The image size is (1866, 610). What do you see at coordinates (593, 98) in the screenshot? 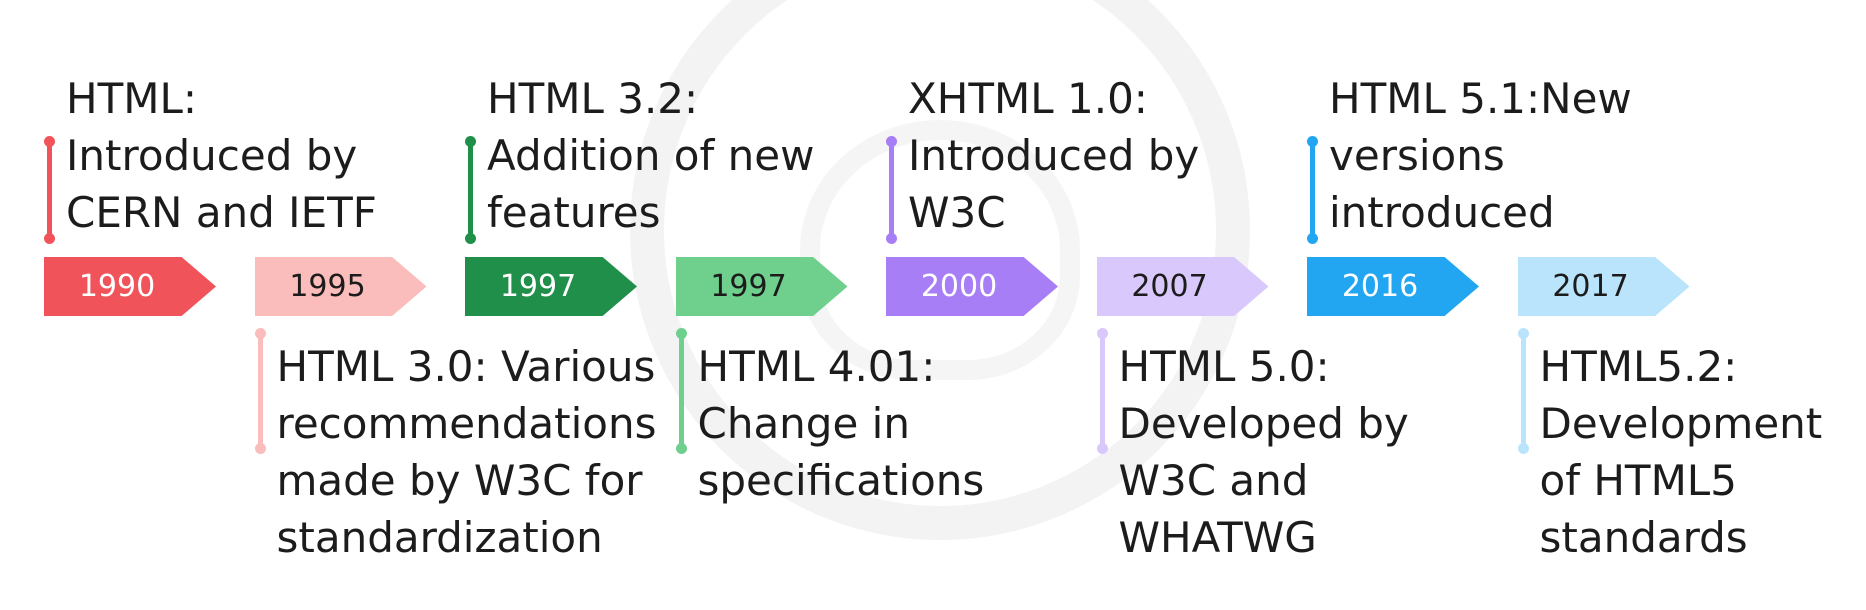
I see `milestone-line: HTML 3.2:` at bounding box center [593, 98].